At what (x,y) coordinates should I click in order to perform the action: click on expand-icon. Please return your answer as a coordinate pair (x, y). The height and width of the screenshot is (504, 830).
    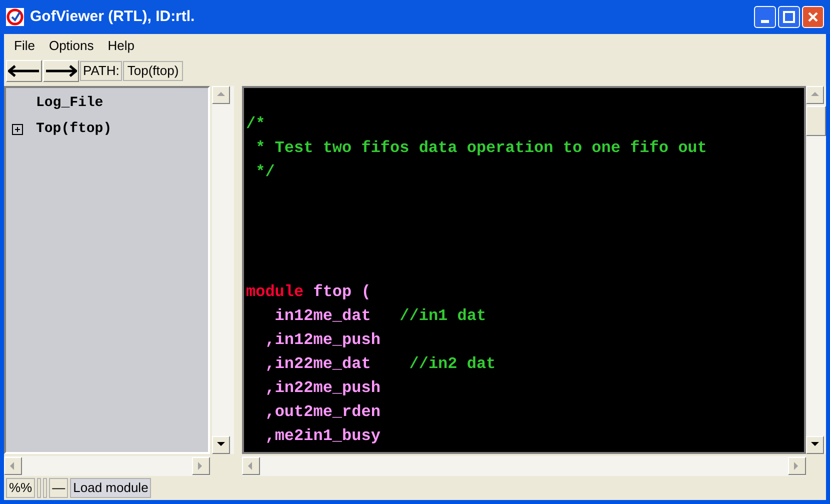
    Looking at the image, I should click on (17, 129).